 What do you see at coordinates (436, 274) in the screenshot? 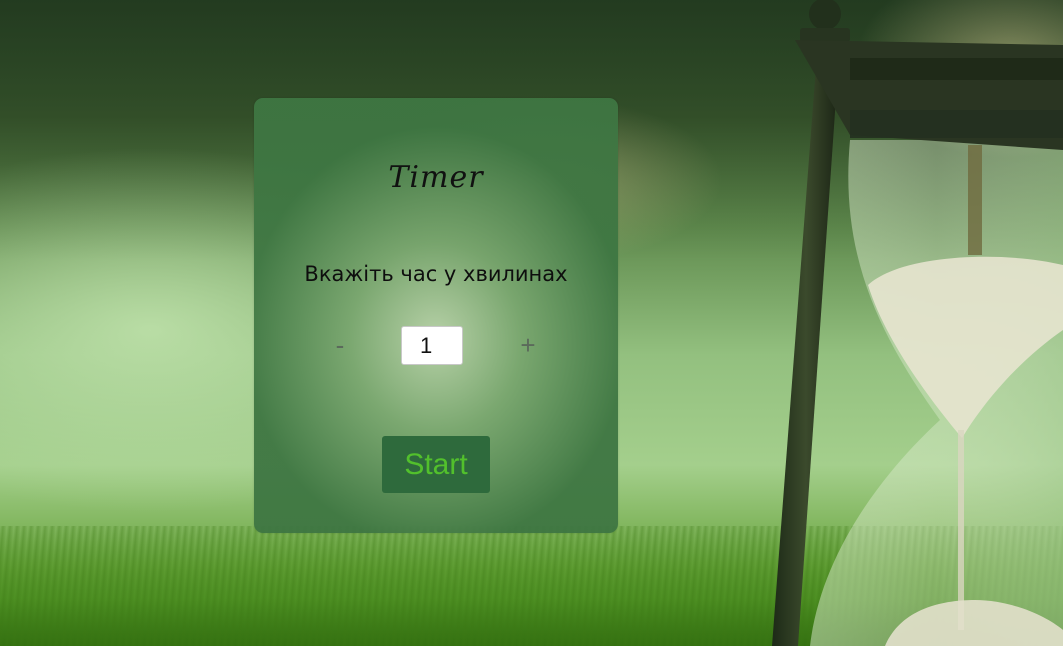
I see `minutes-prompt: Вкажіть час у хвилинах` at bounding box center [436, 274].